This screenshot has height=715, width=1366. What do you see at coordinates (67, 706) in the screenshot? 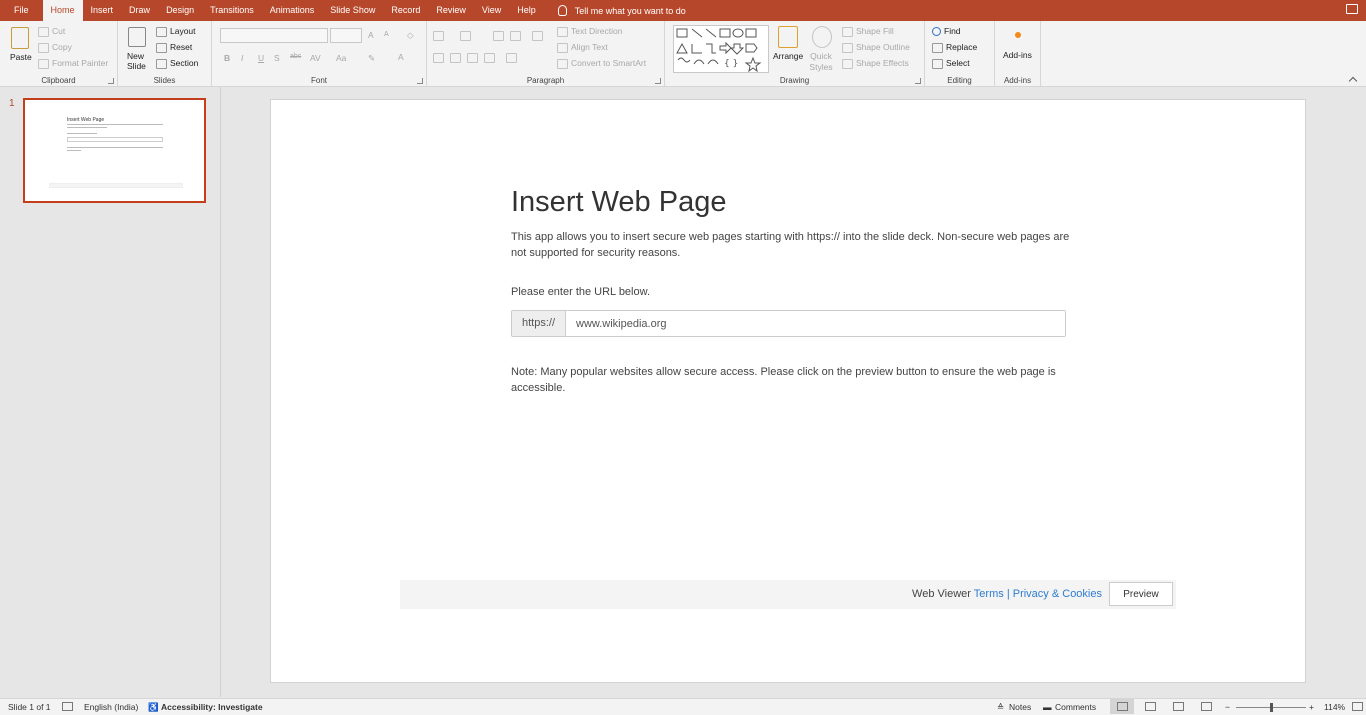
I see `spelling-icon` at bounding box center [67, 706].